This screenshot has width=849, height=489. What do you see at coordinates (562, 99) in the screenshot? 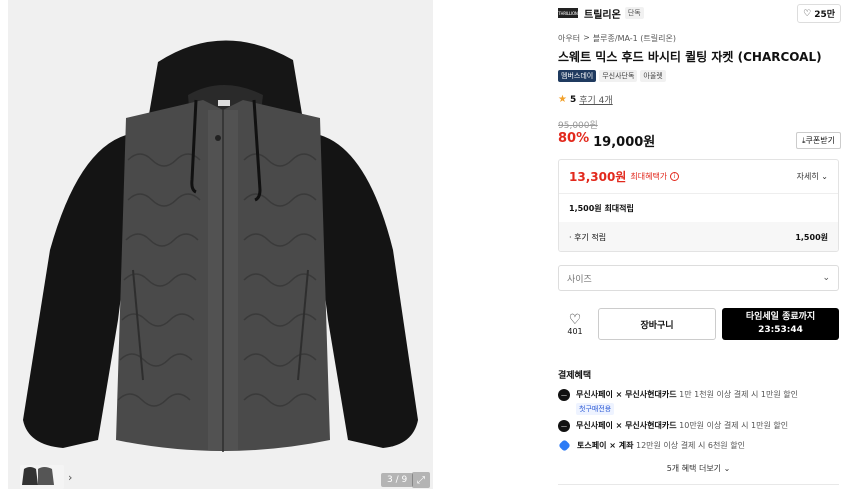
I see `star-icon: ★` at bounding box center [562, 99].